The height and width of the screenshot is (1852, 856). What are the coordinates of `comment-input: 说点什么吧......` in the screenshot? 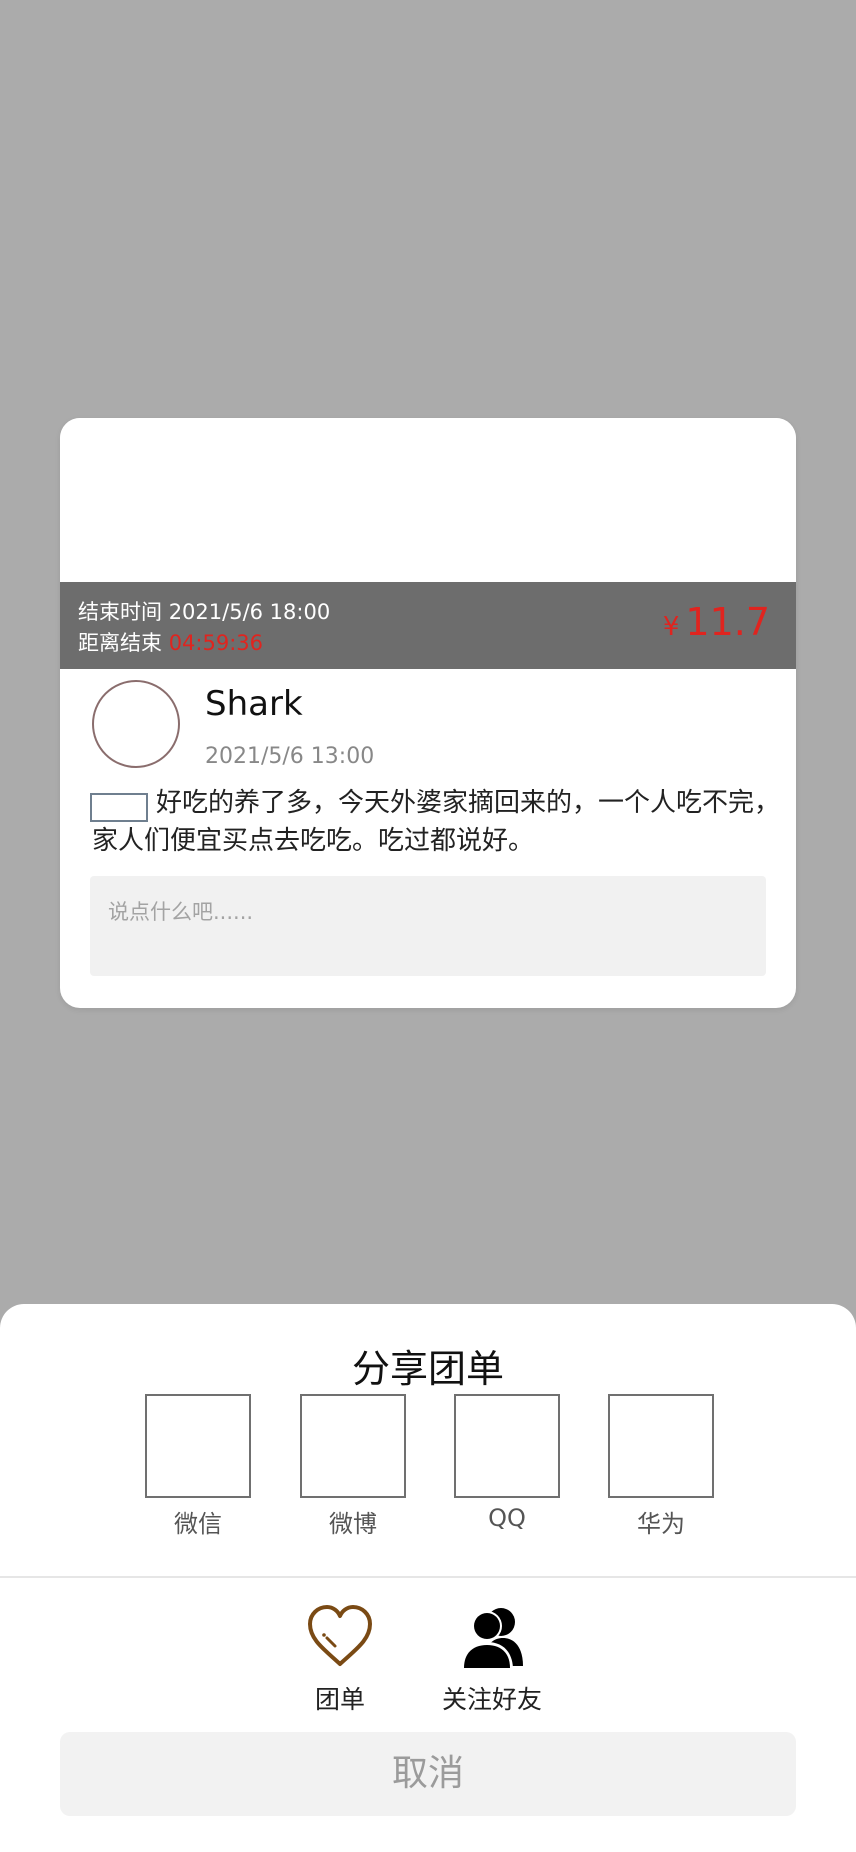 It's located at (428, 926).